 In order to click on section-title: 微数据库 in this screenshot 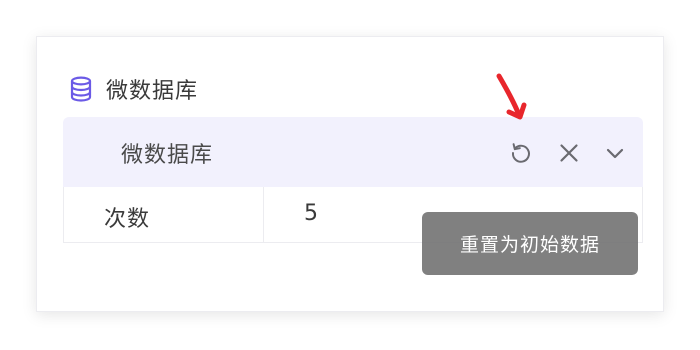, I will do `click(152, 91)`.